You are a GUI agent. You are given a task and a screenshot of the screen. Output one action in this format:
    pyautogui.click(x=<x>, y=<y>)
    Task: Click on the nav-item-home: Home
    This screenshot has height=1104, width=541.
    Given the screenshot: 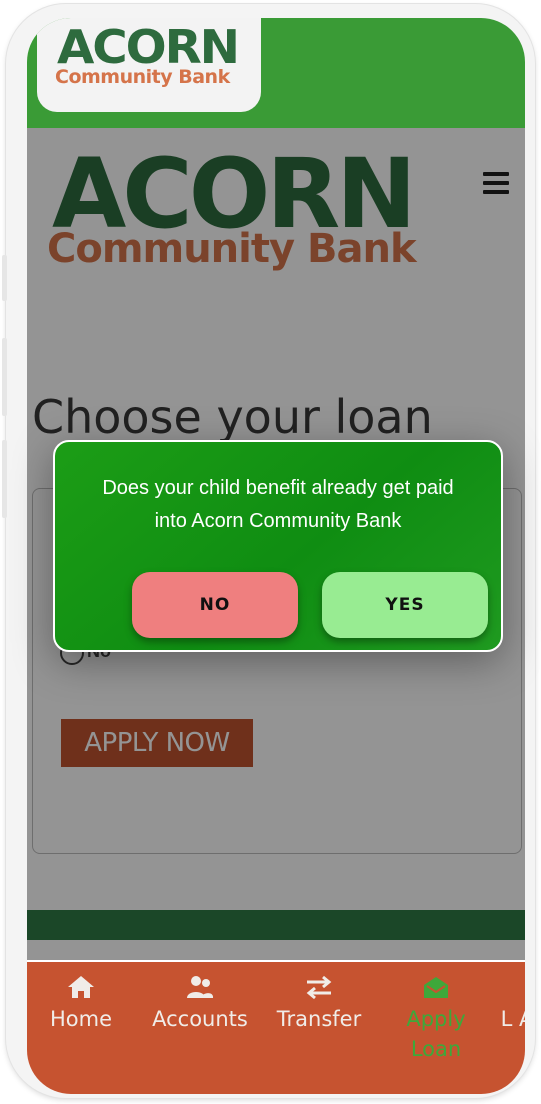 What is the action you would take?
    pyautogui.click(x=81, y=1004)
    